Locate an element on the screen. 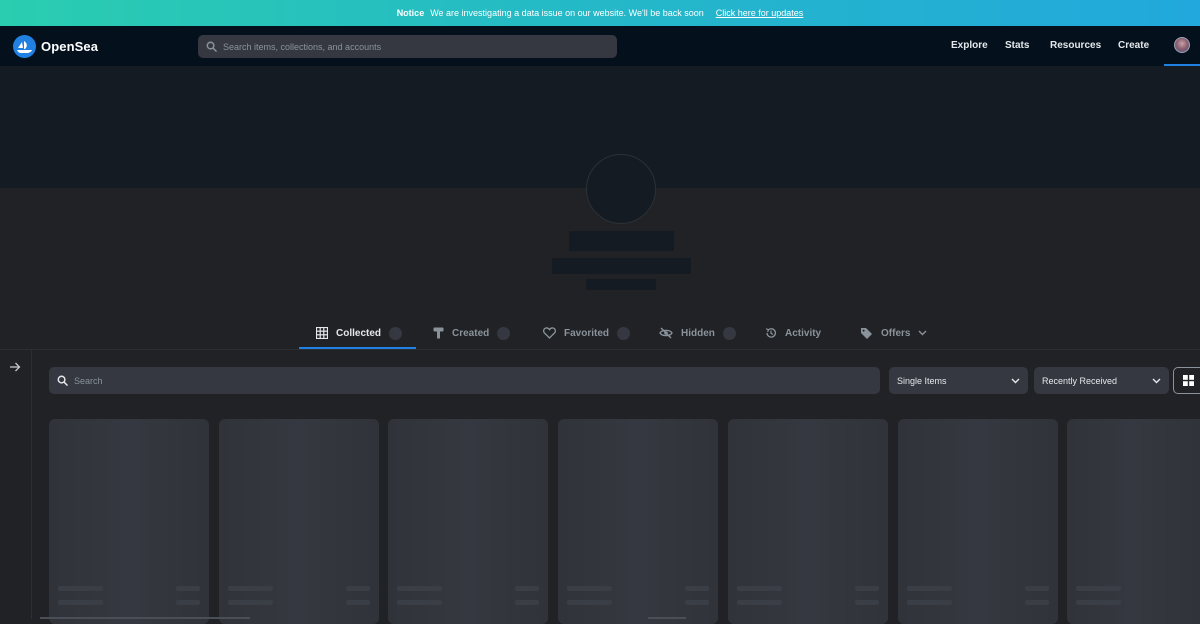 This screenshot has width=1200, height=624. sort-select: Recently Received is located at coordinates (1101, 380).